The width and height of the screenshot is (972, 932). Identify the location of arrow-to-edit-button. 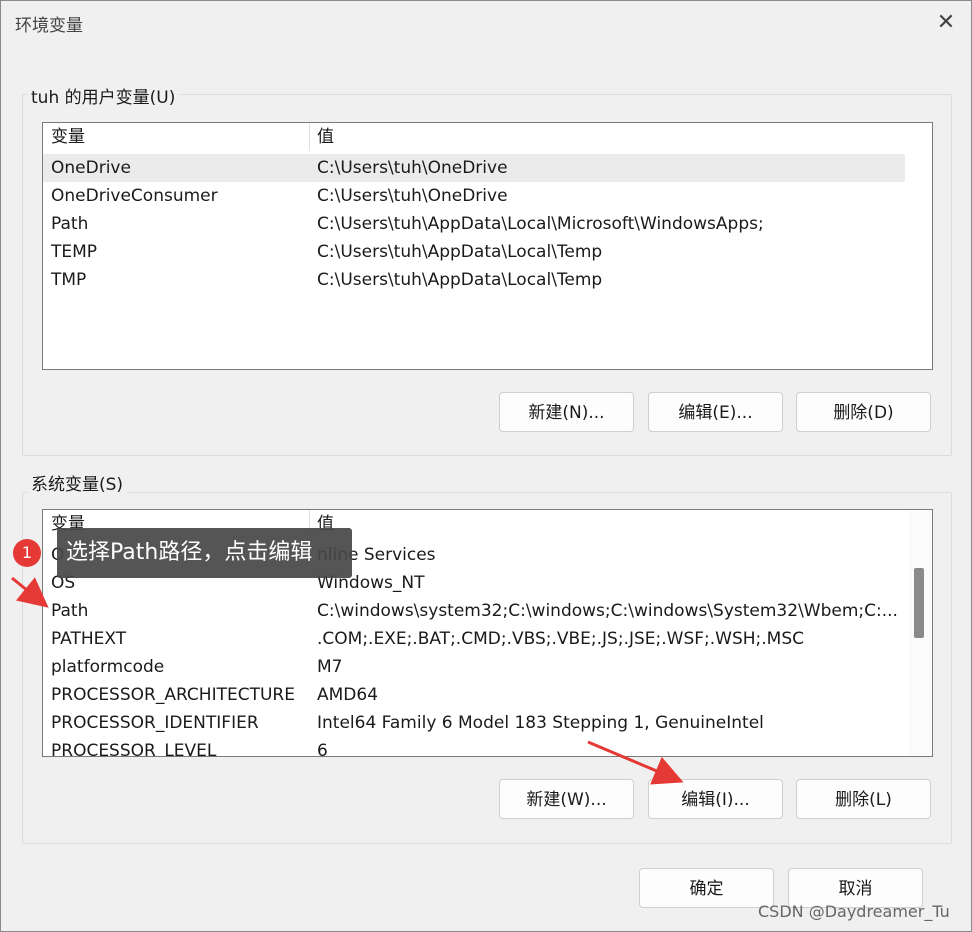
(635, 762).